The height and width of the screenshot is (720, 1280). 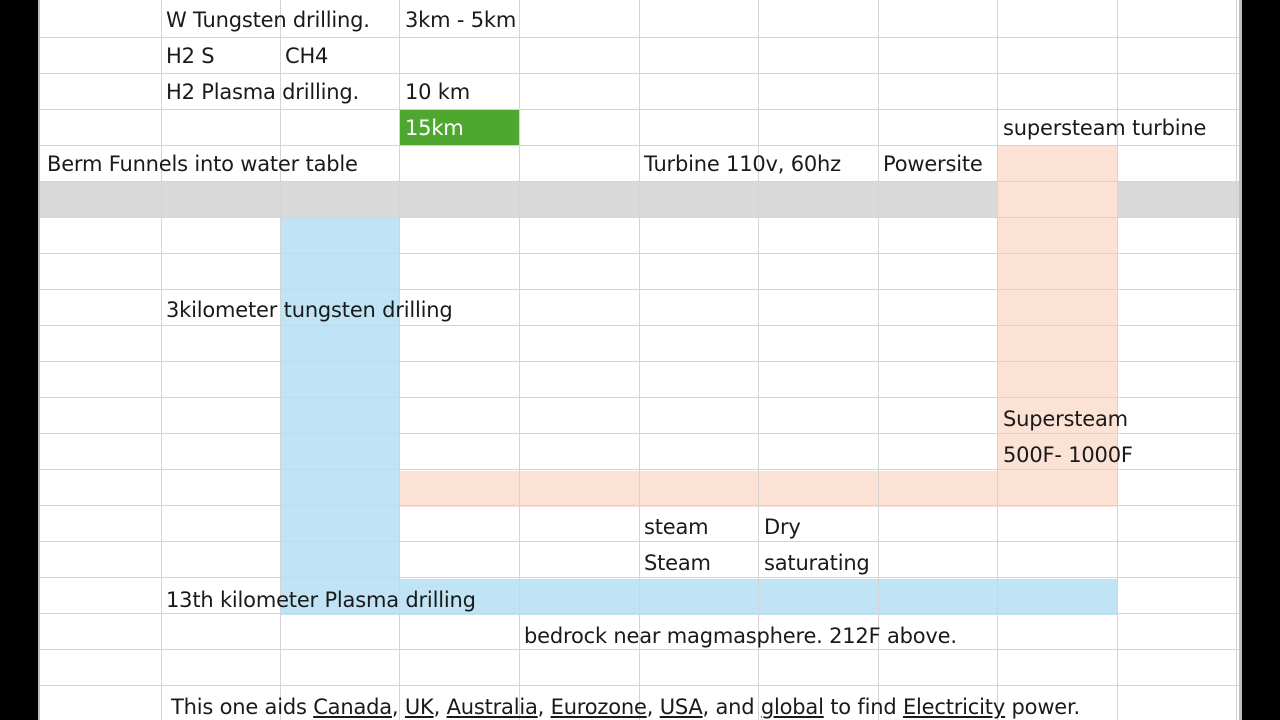 I want to click on cell-range-3km-5km: 3km - 5km, so click(x=460, y=20).